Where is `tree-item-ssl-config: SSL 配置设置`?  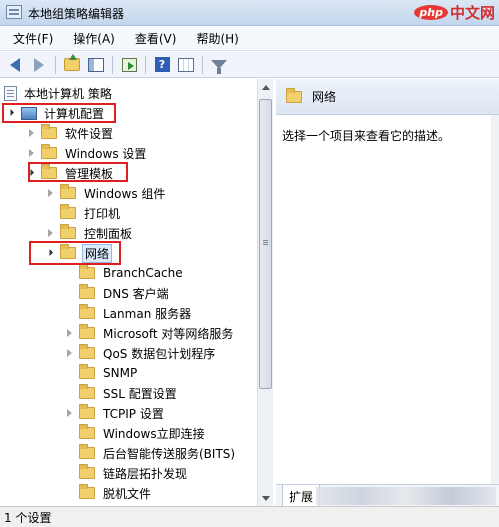 tree-item-ssl-config: SSL 配置设置 is located at coordinates (121, 393).